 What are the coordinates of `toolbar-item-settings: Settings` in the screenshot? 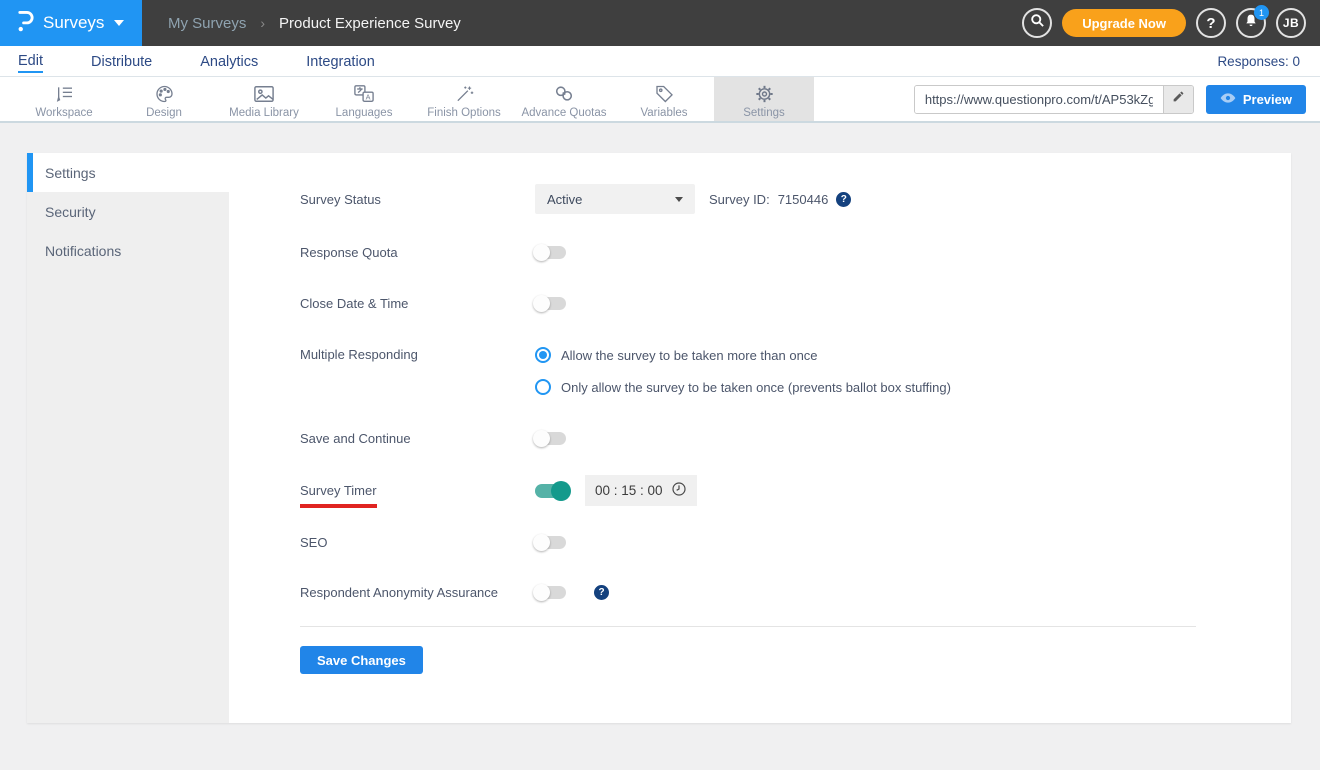 It's located at (764, 99).